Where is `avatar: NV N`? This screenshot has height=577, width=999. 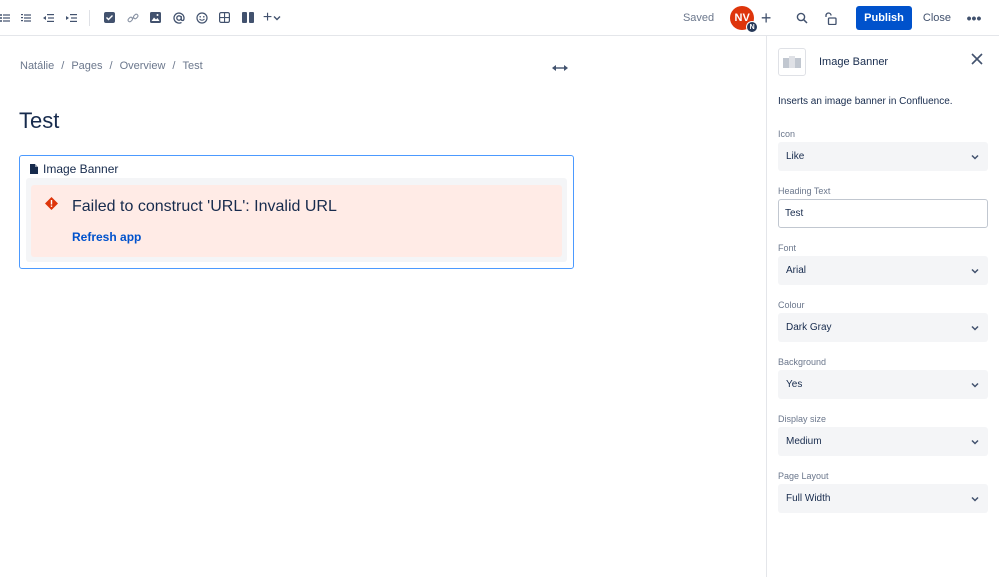 avatar: NV N is located at coordinates (744, 19).